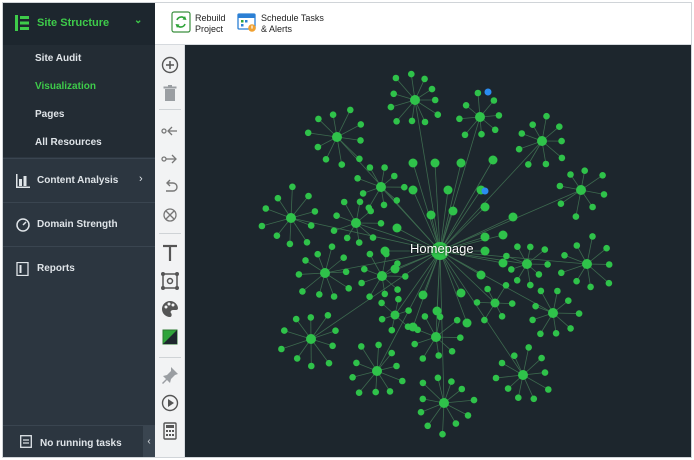  What do you see at coordinates (170, 65) in the screenshot?
I see `add-node-icon` at bounding box center [170, 65].